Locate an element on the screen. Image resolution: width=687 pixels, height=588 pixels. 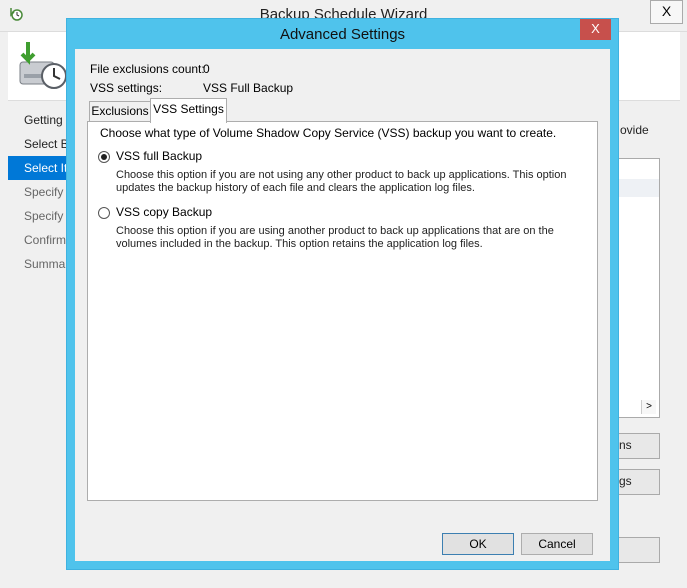
tab-vss-settings: VSS Settings is located at coordinates (188, 110).